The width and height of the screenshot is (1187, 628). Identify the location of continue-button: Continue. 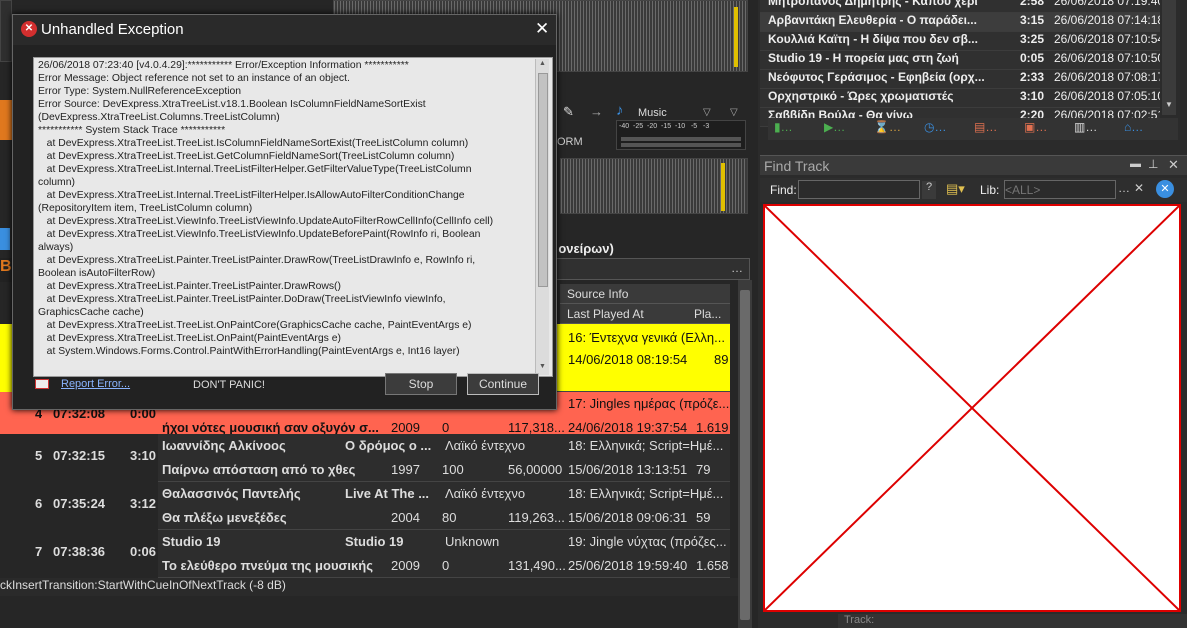
(503, 384).